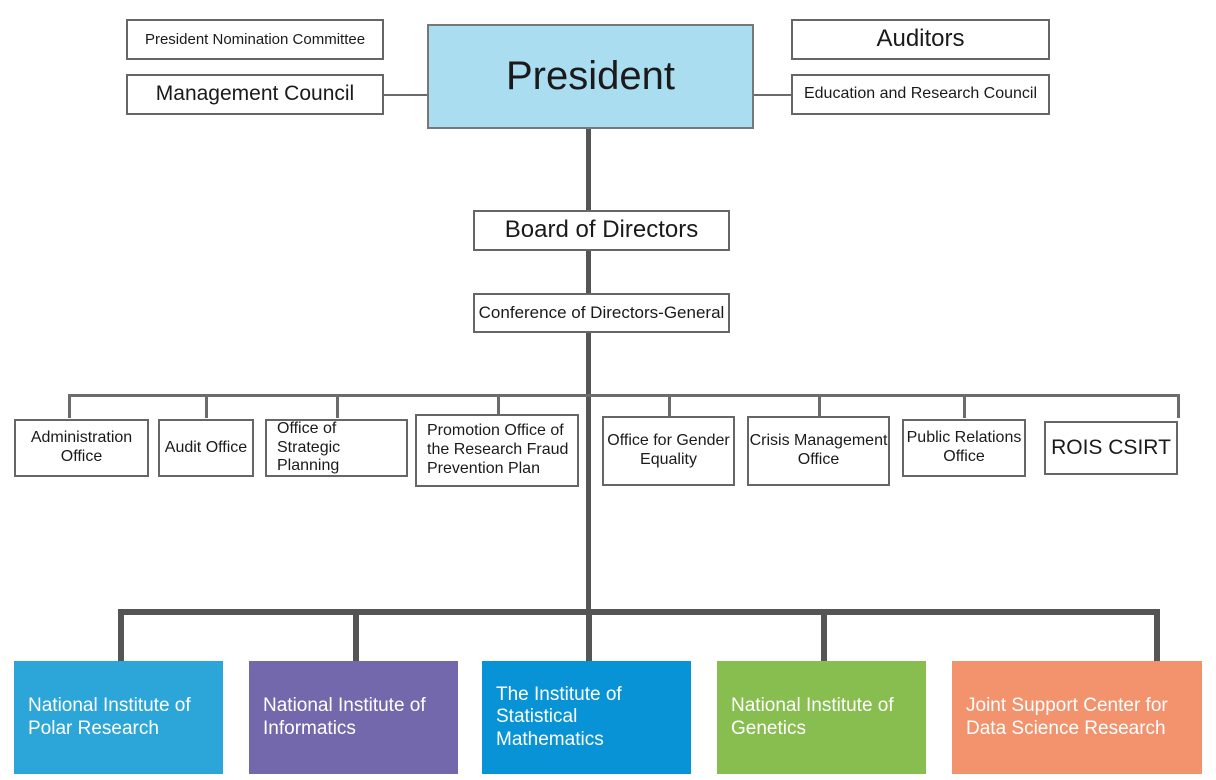 This screenshot has height=780, width=1216. I want to click on node-public-relations-office: Public Relations Office, so click(964, 448).